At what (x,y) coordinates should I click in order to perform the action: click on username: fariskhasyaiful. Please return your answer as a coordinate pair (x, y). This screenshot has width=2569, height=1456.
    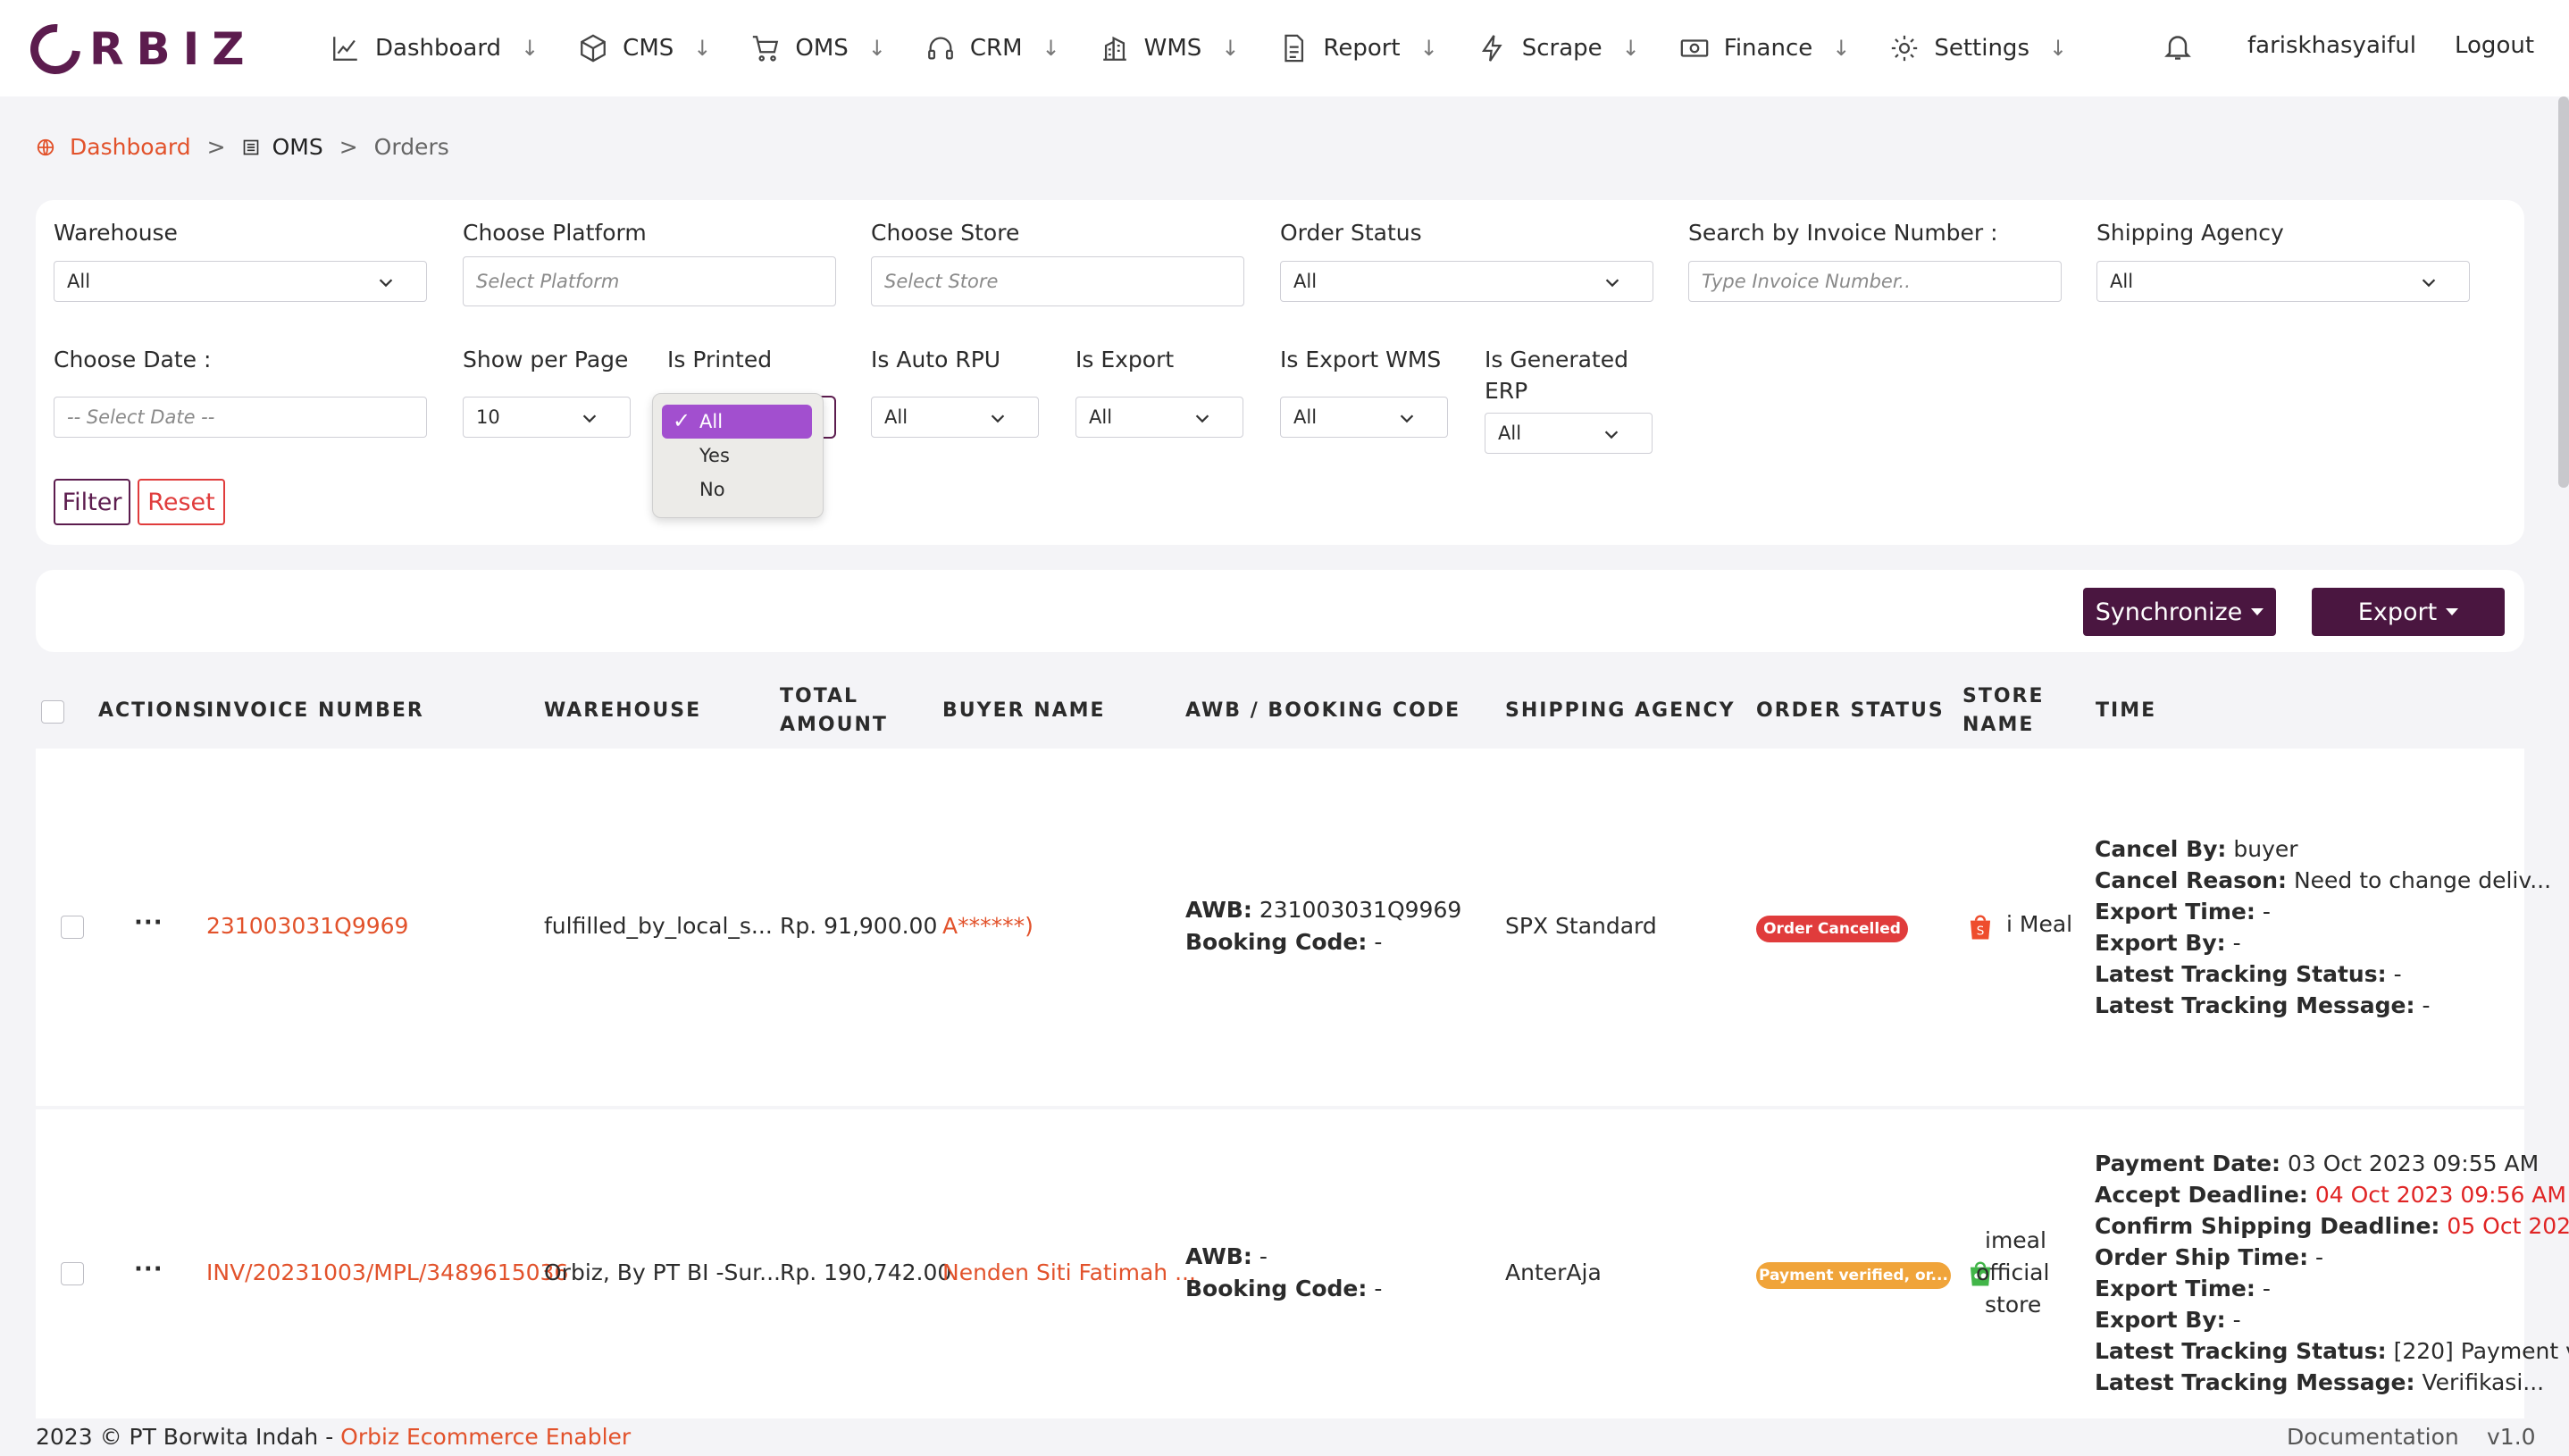
    Looking at the image, I should click on (2331, 45).